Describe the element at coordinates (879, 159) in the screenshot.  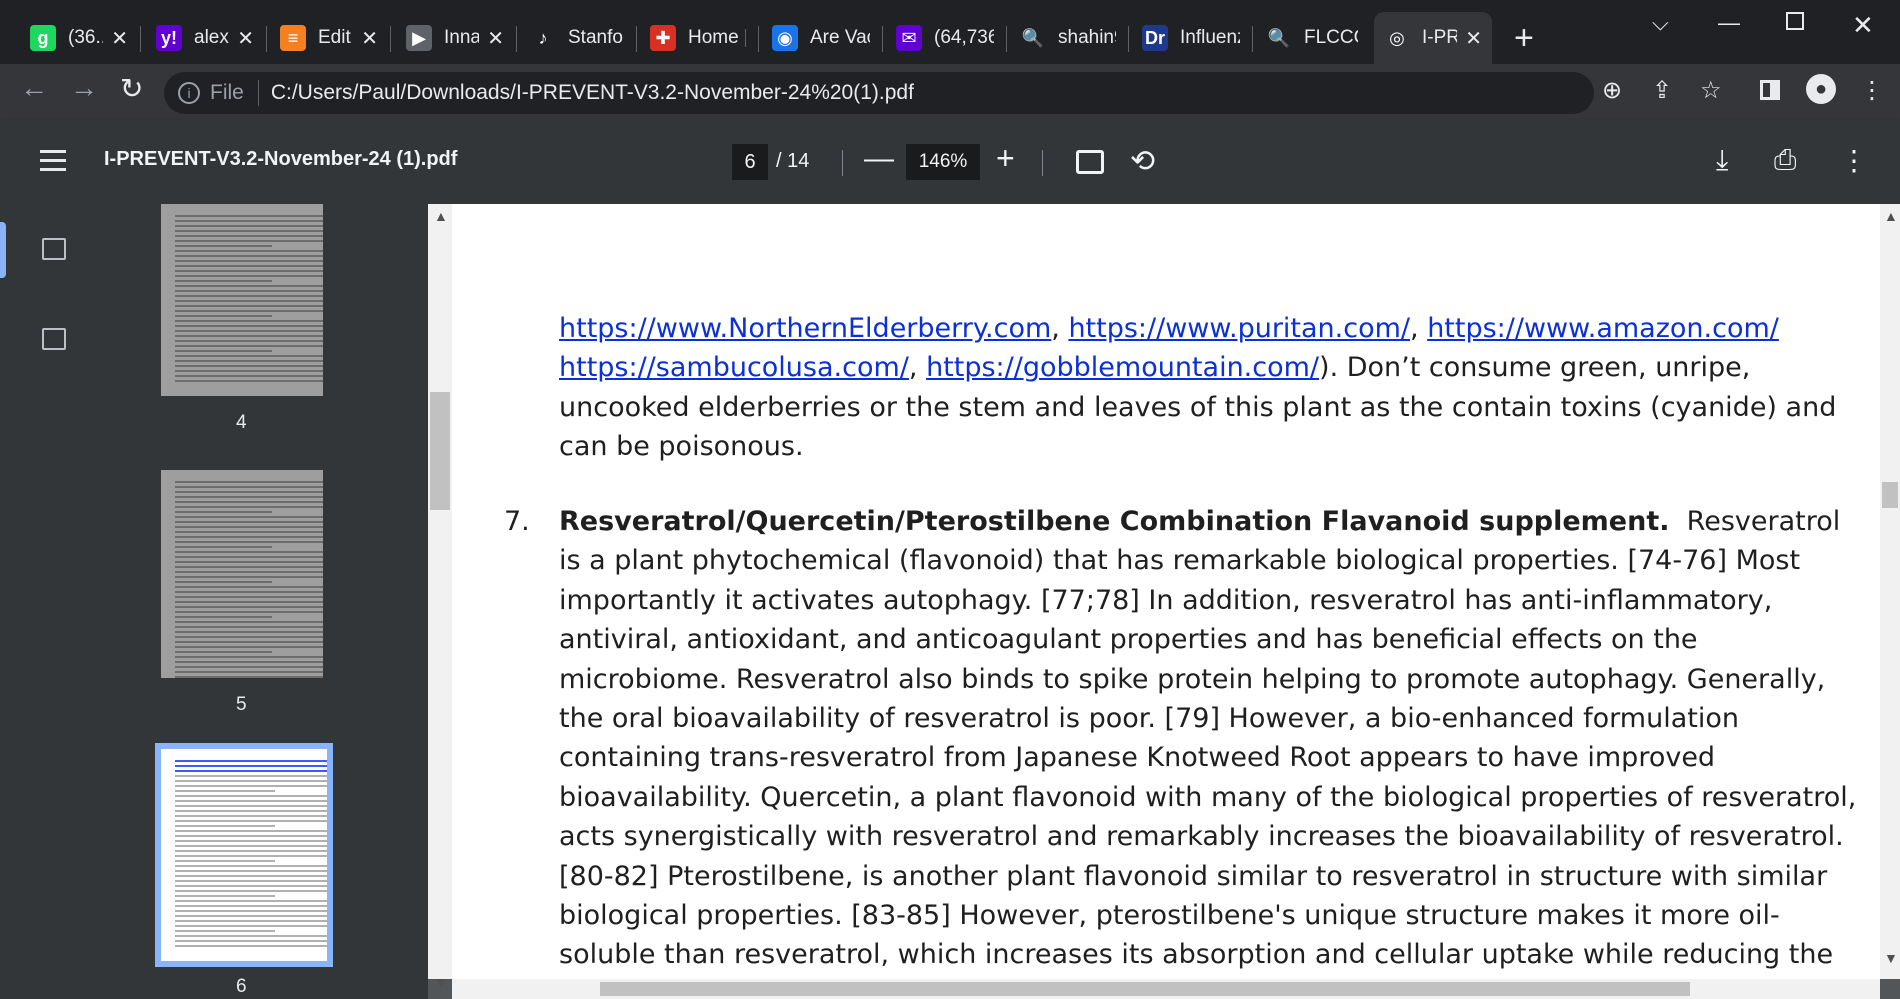
I see `zoom-out-button: —` at that location.